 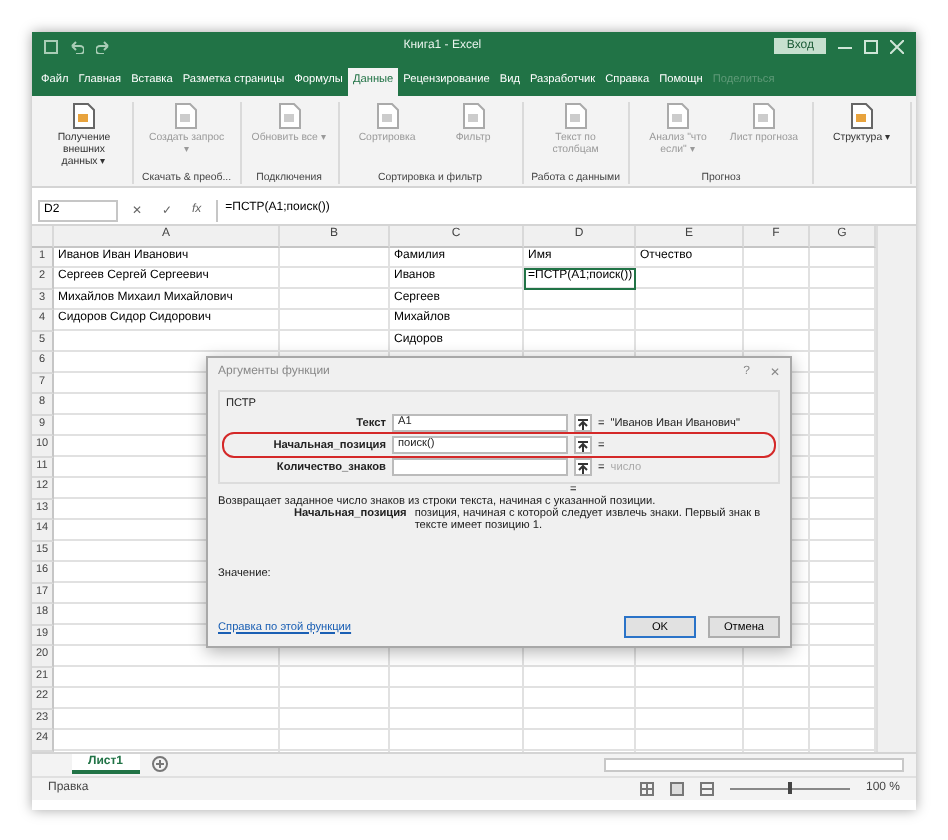 I want to click on horizontal-scrollbar, so click(x=754, y=764).